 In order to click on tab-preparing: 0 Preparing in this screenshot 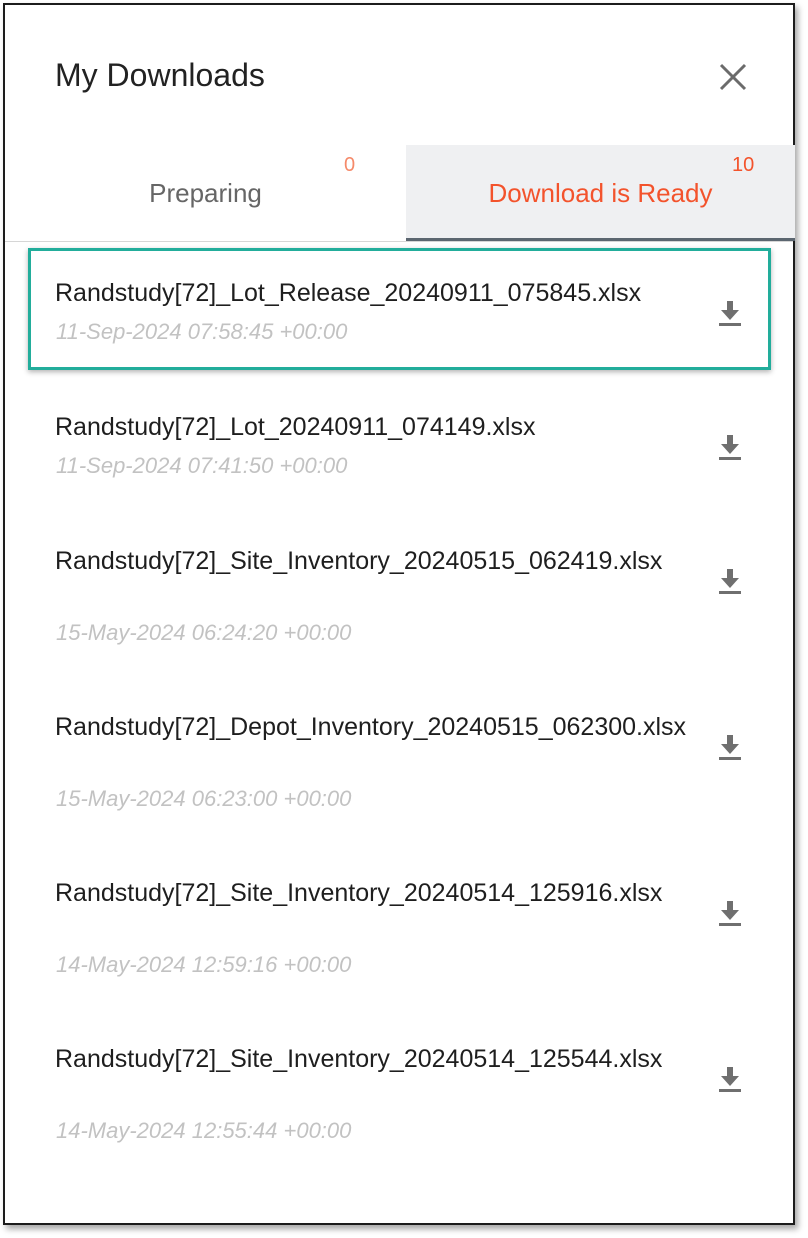, I will do `click(205, 193)`.